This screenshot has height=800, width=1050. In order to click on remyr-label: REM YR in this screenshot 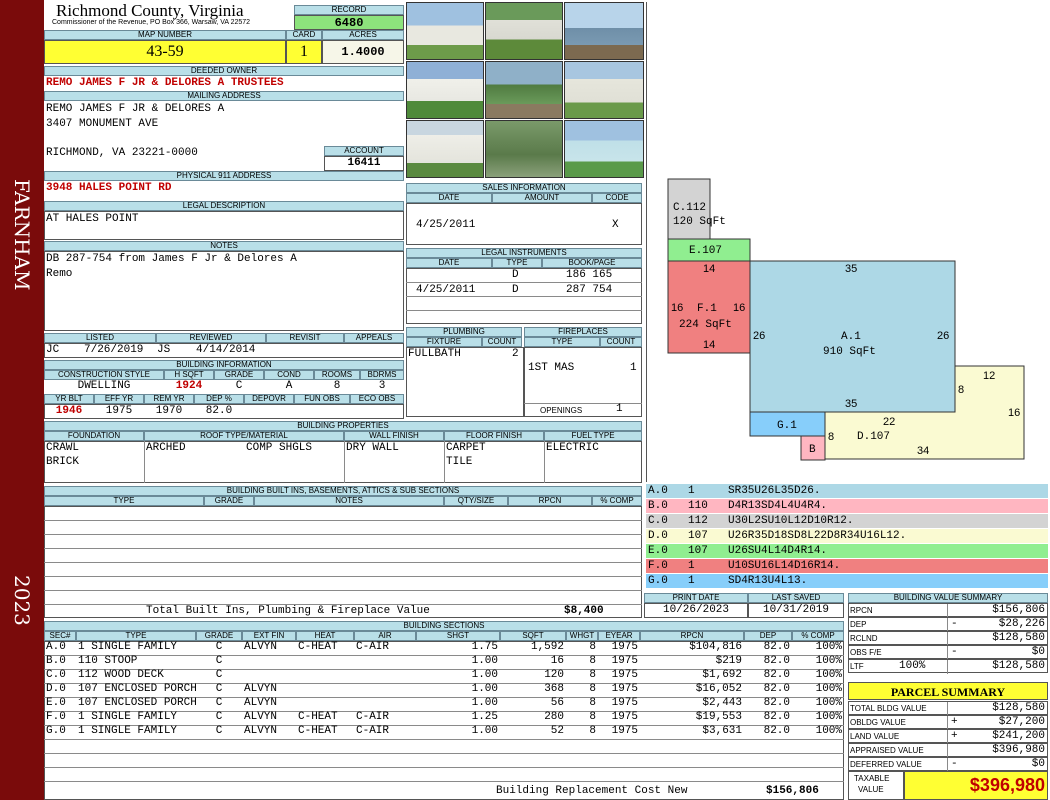, I will do `click(169, 399)`.